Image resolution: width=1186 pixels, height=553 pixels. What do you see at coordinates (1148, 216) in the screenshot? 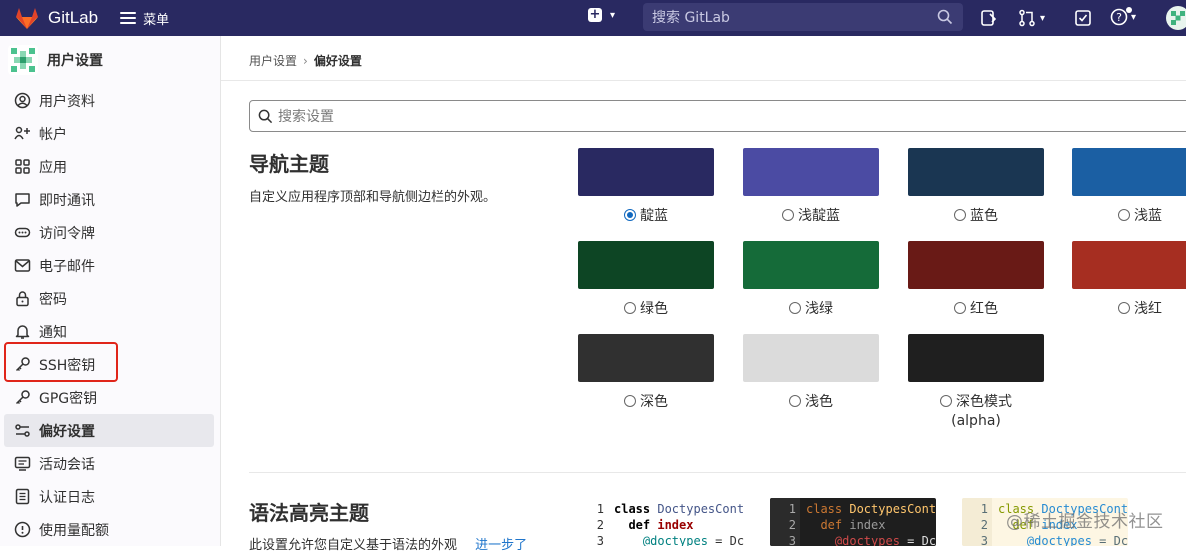
I see `theme-label: 浅蓝` at bounding box center [1148, 216].